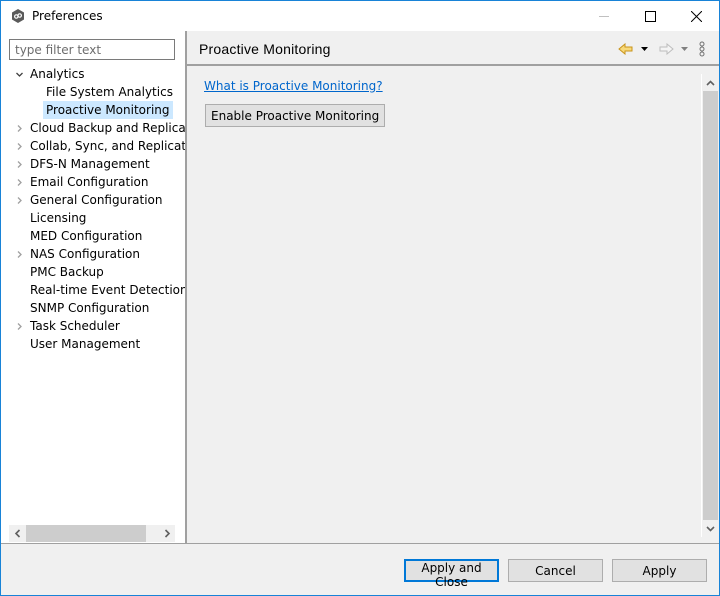 This screenshot has height=596, width=720. I want to click on tree-item-label: User Management, so click(85, 344).